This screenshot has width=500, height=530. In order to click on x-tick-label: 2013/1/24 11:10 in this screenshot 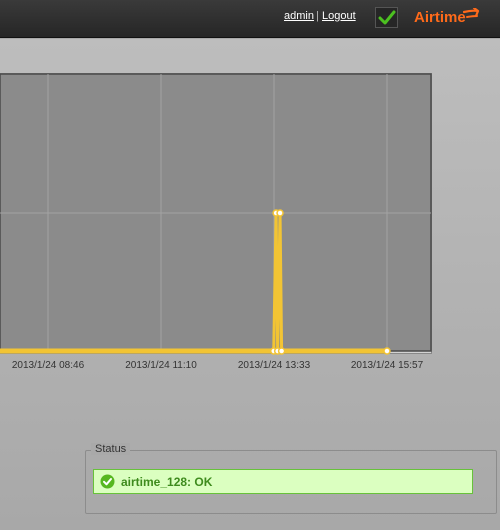, I will do `click(161, 365)`.